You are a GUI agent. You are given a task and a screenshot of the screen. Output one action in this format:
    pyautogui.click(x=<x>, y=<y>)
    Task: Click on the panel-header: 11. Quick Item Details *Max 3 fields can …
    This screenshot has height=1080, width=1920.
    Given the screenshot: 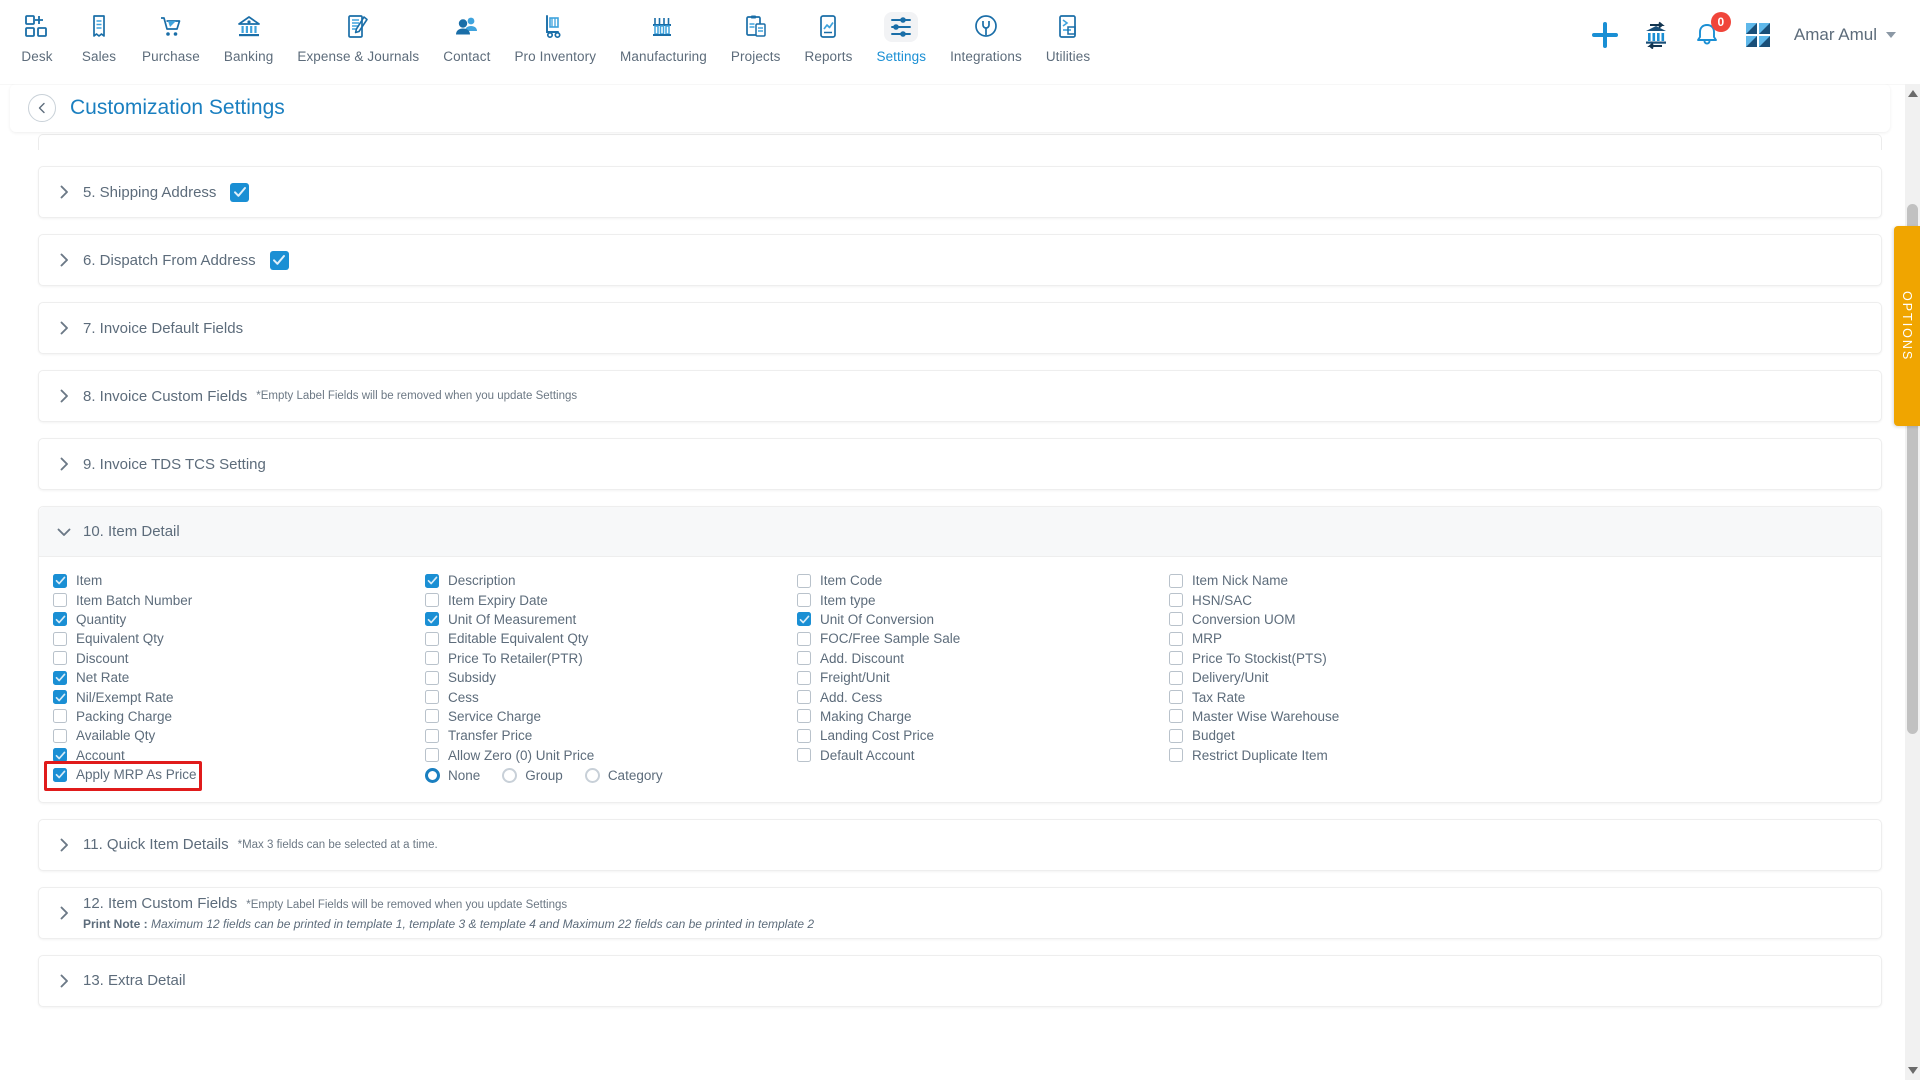 What is the action you would take?
    pyautogui.click(x=960, y=845)
    